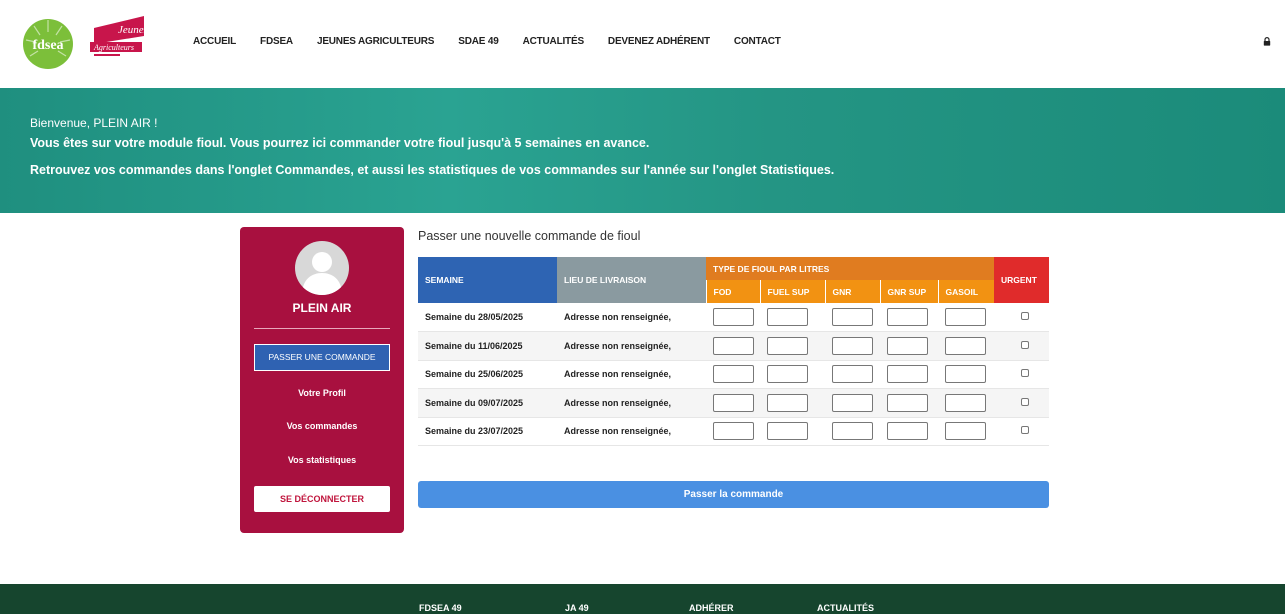  Describe the element at coordinates (792, 291) in the screenshot. I see `header-fuel-sup: FUEL SUP` at that location.